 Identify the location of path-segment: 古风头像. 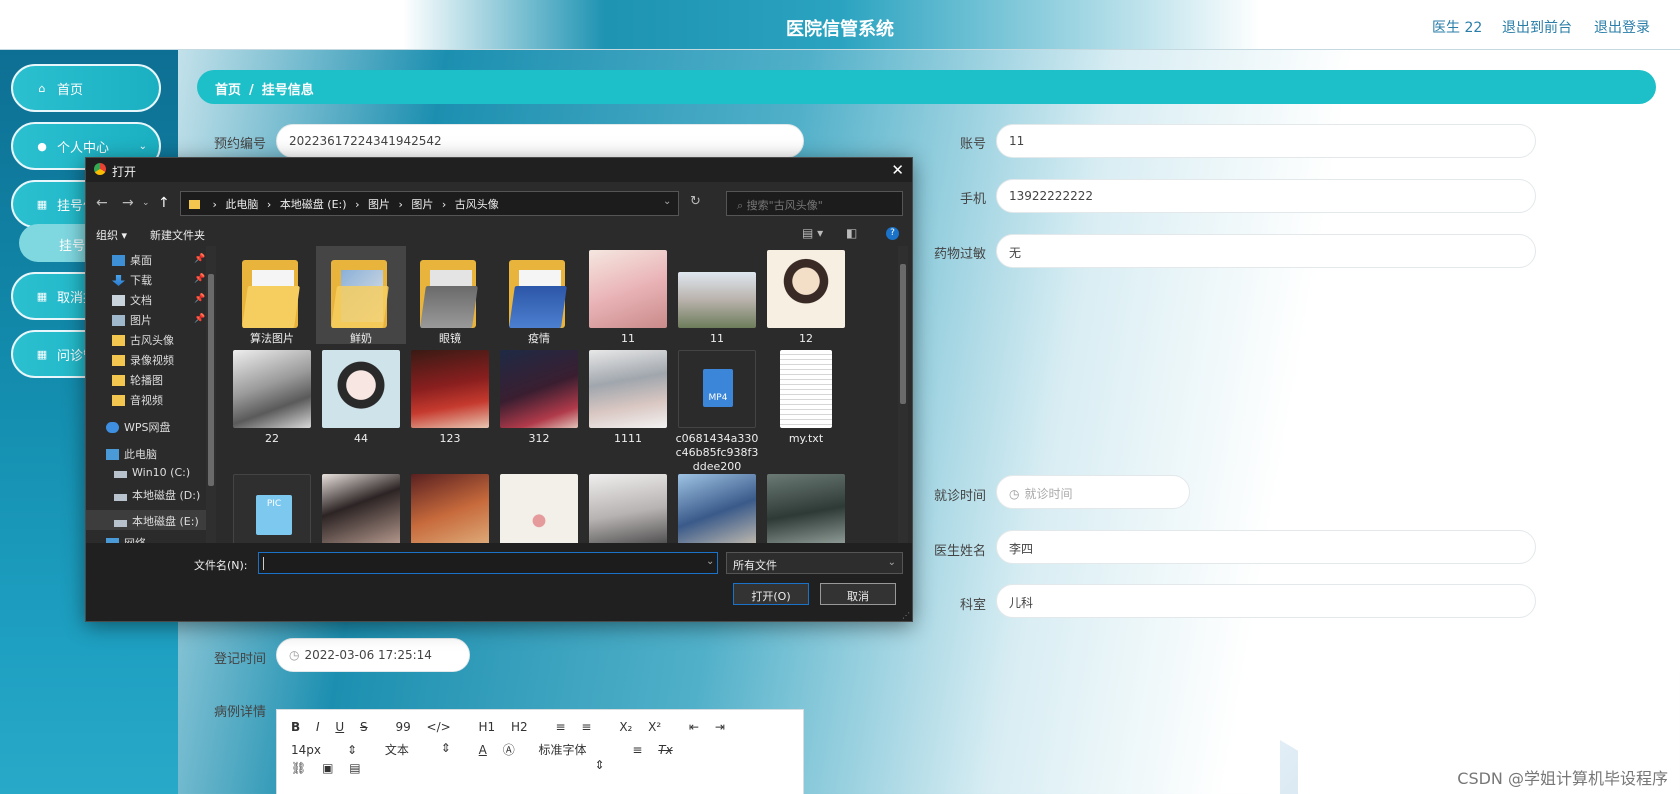
(477, 204).